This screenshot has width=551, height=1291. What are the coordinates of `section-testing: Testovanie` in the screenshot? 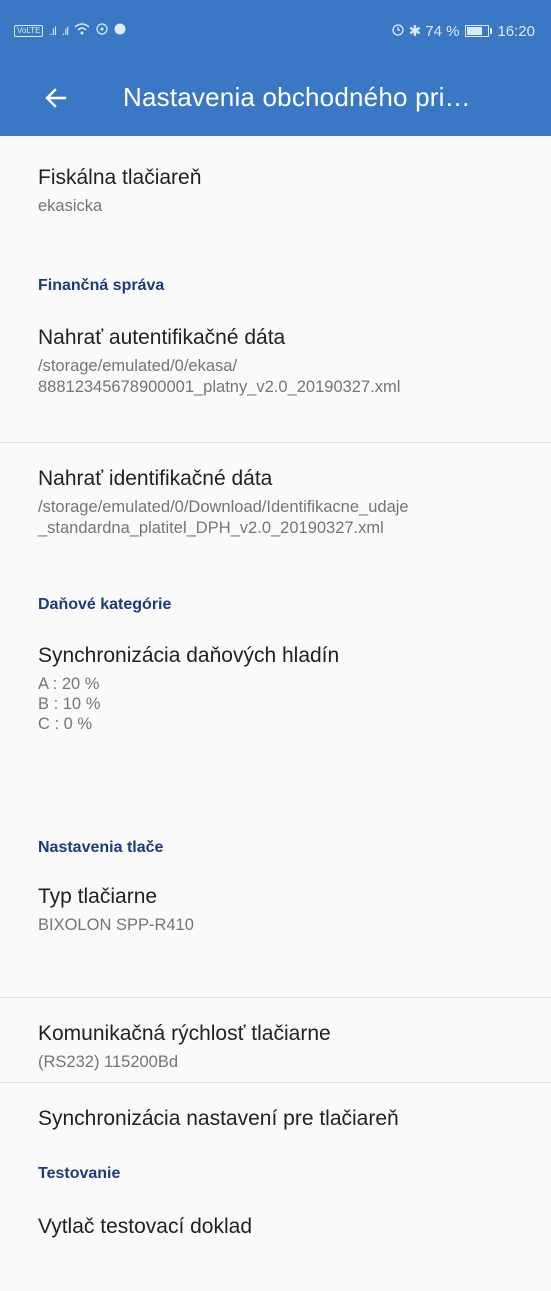 It's located at (79, 1173).